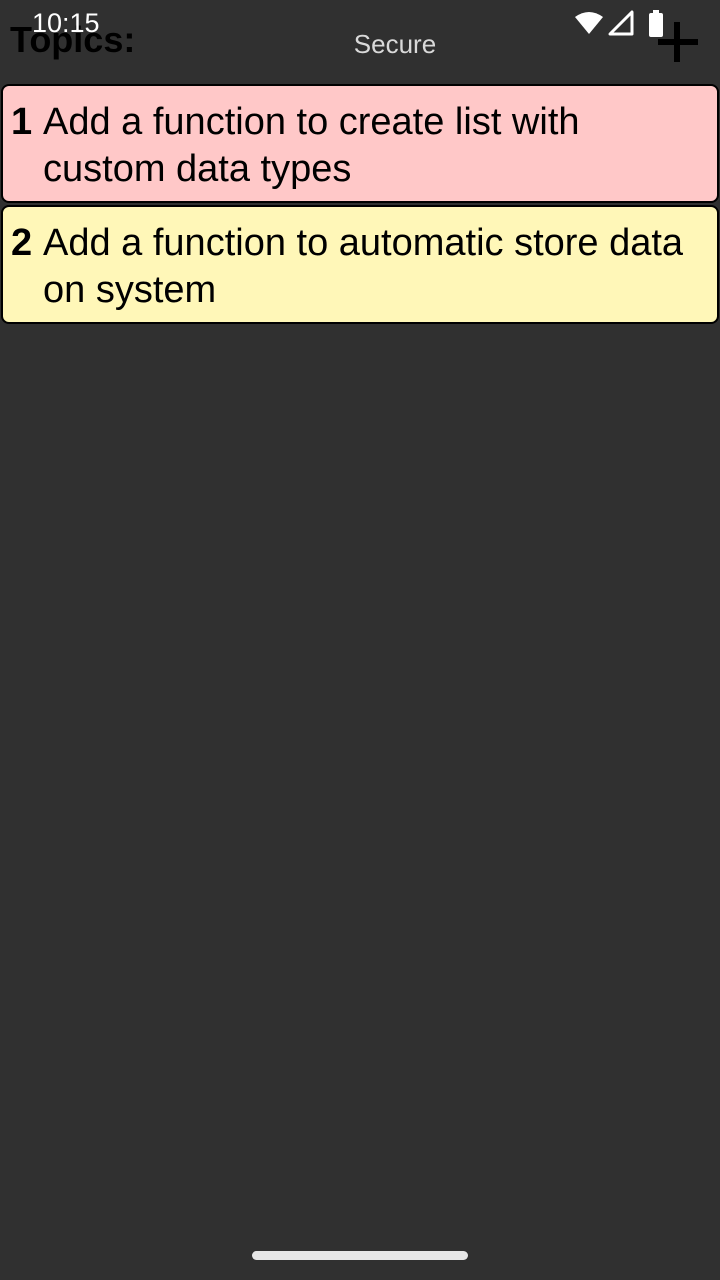 This screenshot has width=720, height=1280. Describe the element at coordinates (360, 1255) in the screenshot. I see `gesture-nav-handle` at that location.